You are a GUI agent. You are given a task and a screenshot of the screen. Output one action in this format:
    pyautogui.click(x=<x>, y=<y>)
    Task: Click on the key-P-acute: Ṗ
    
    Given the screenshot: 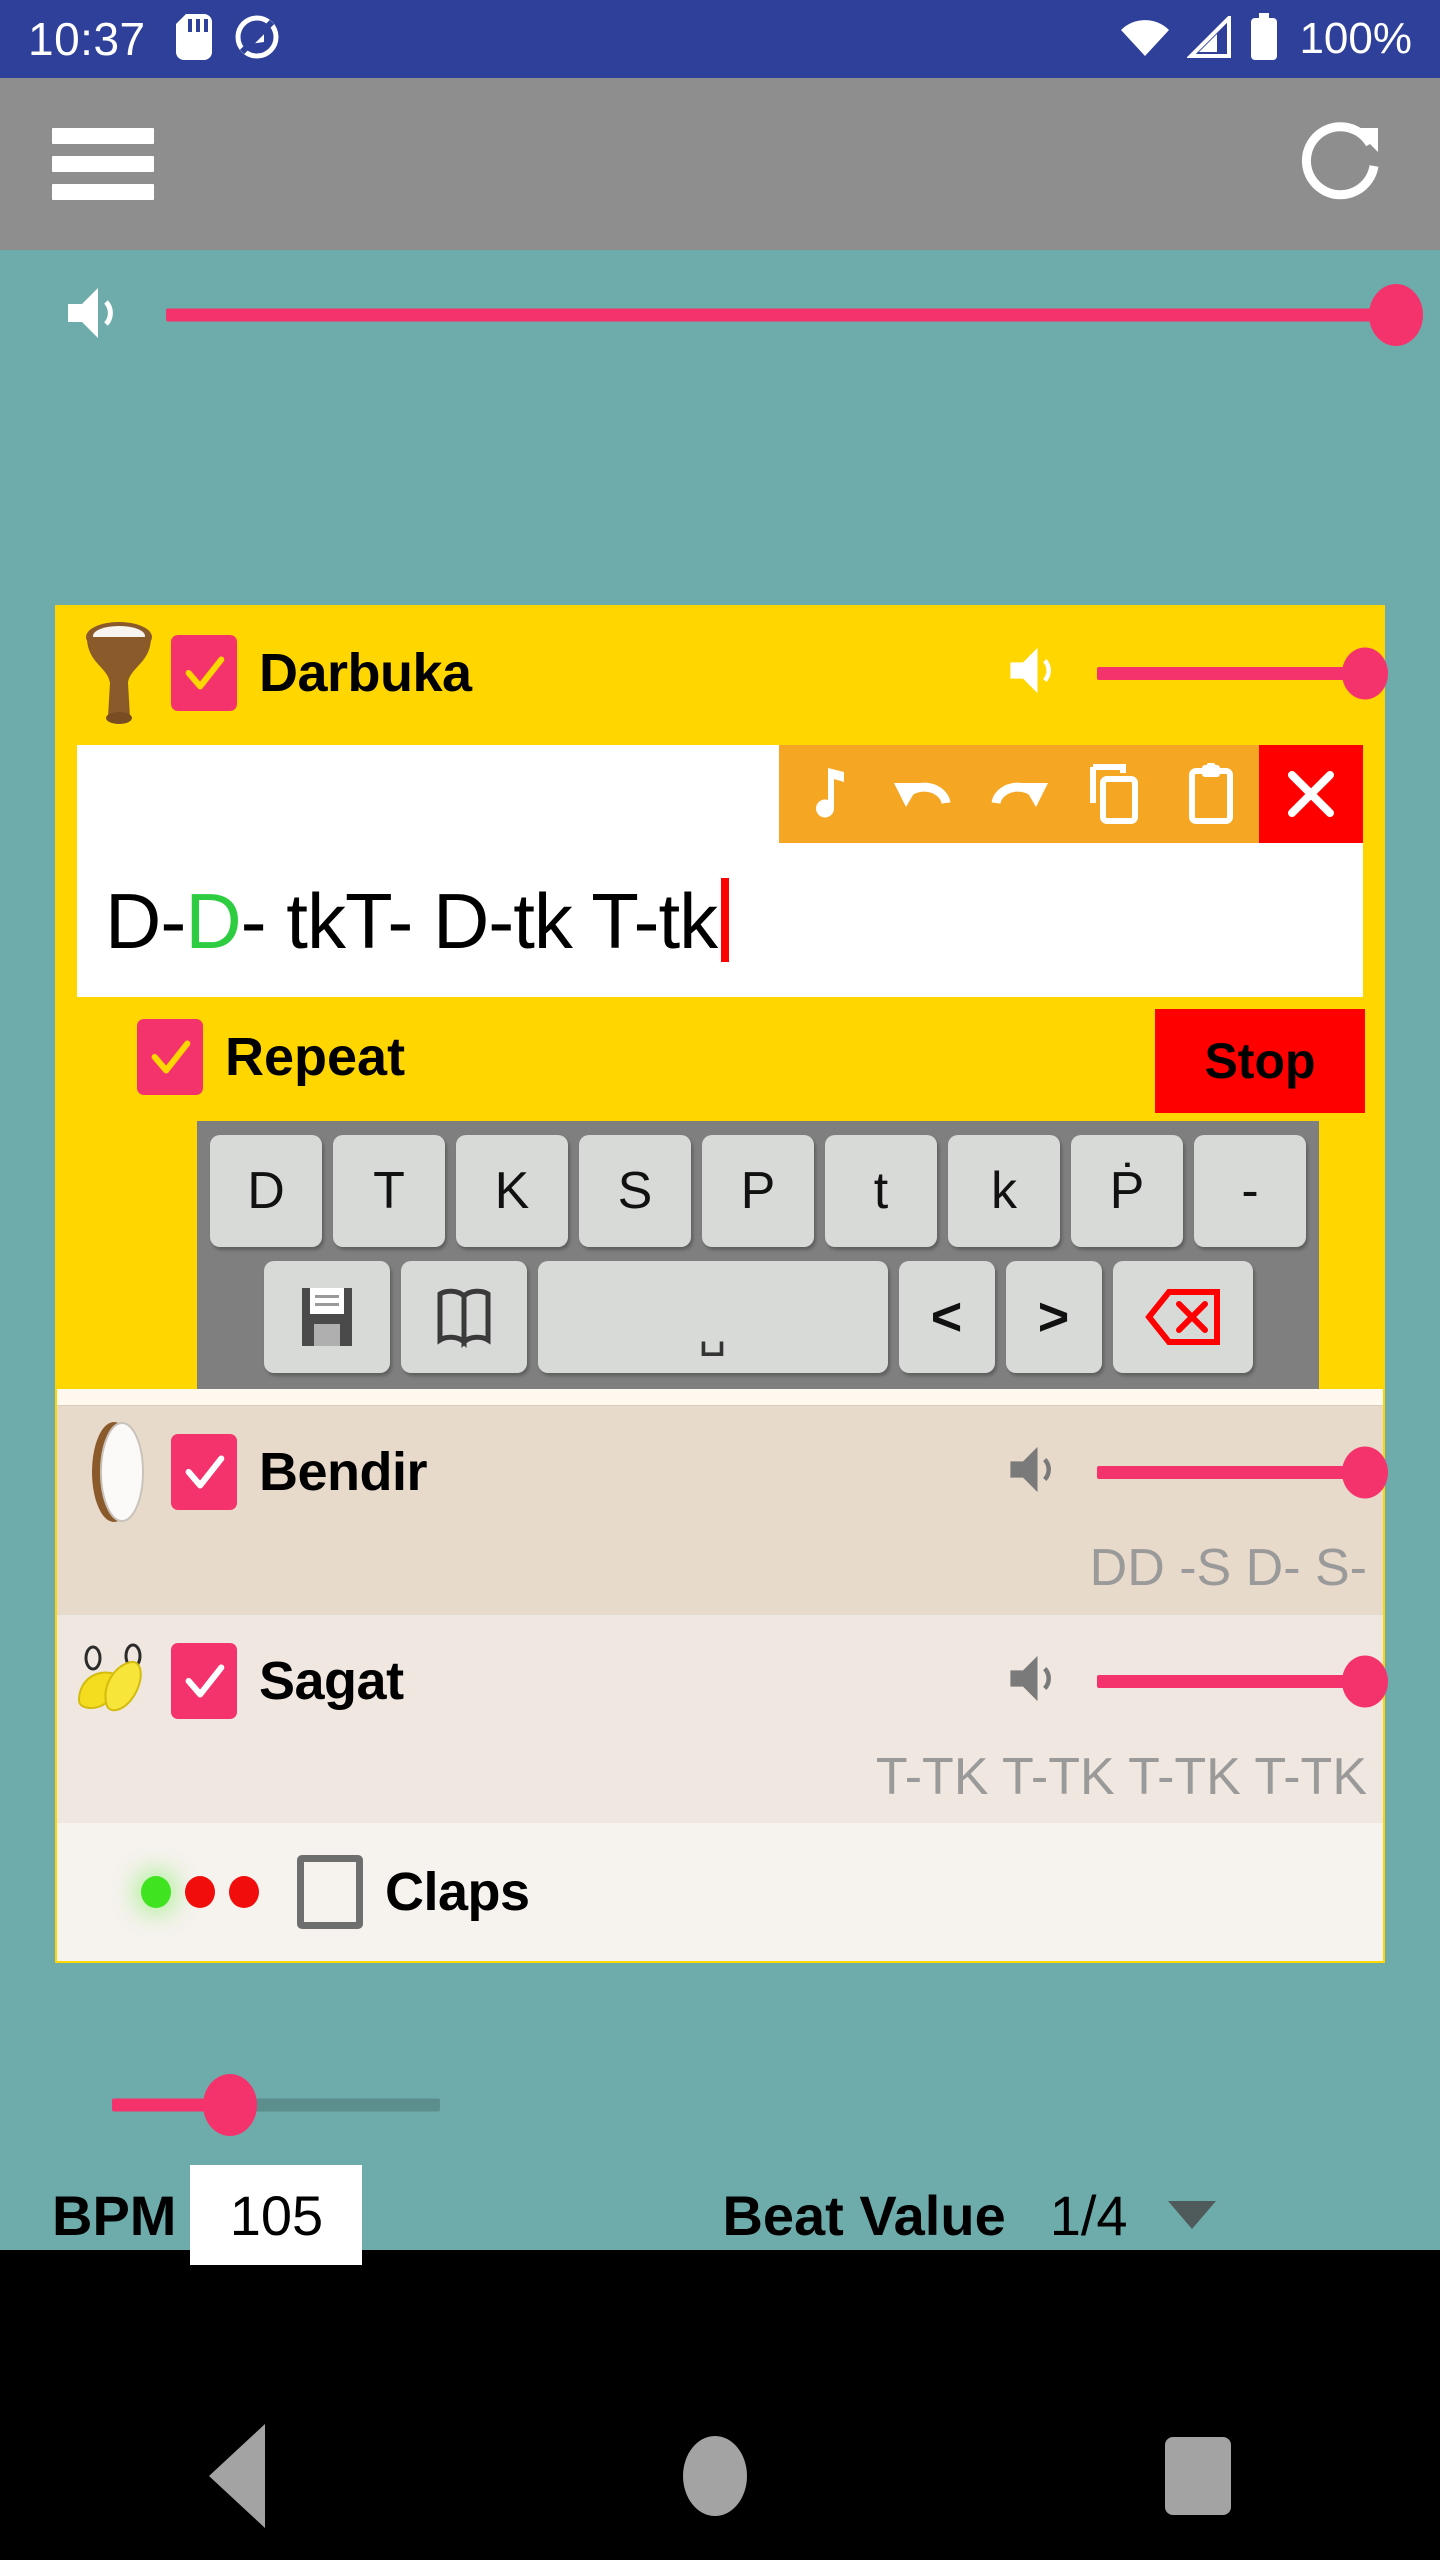 What is the action you would take?
    pyautogui.click(x=1127, y=1191)
    